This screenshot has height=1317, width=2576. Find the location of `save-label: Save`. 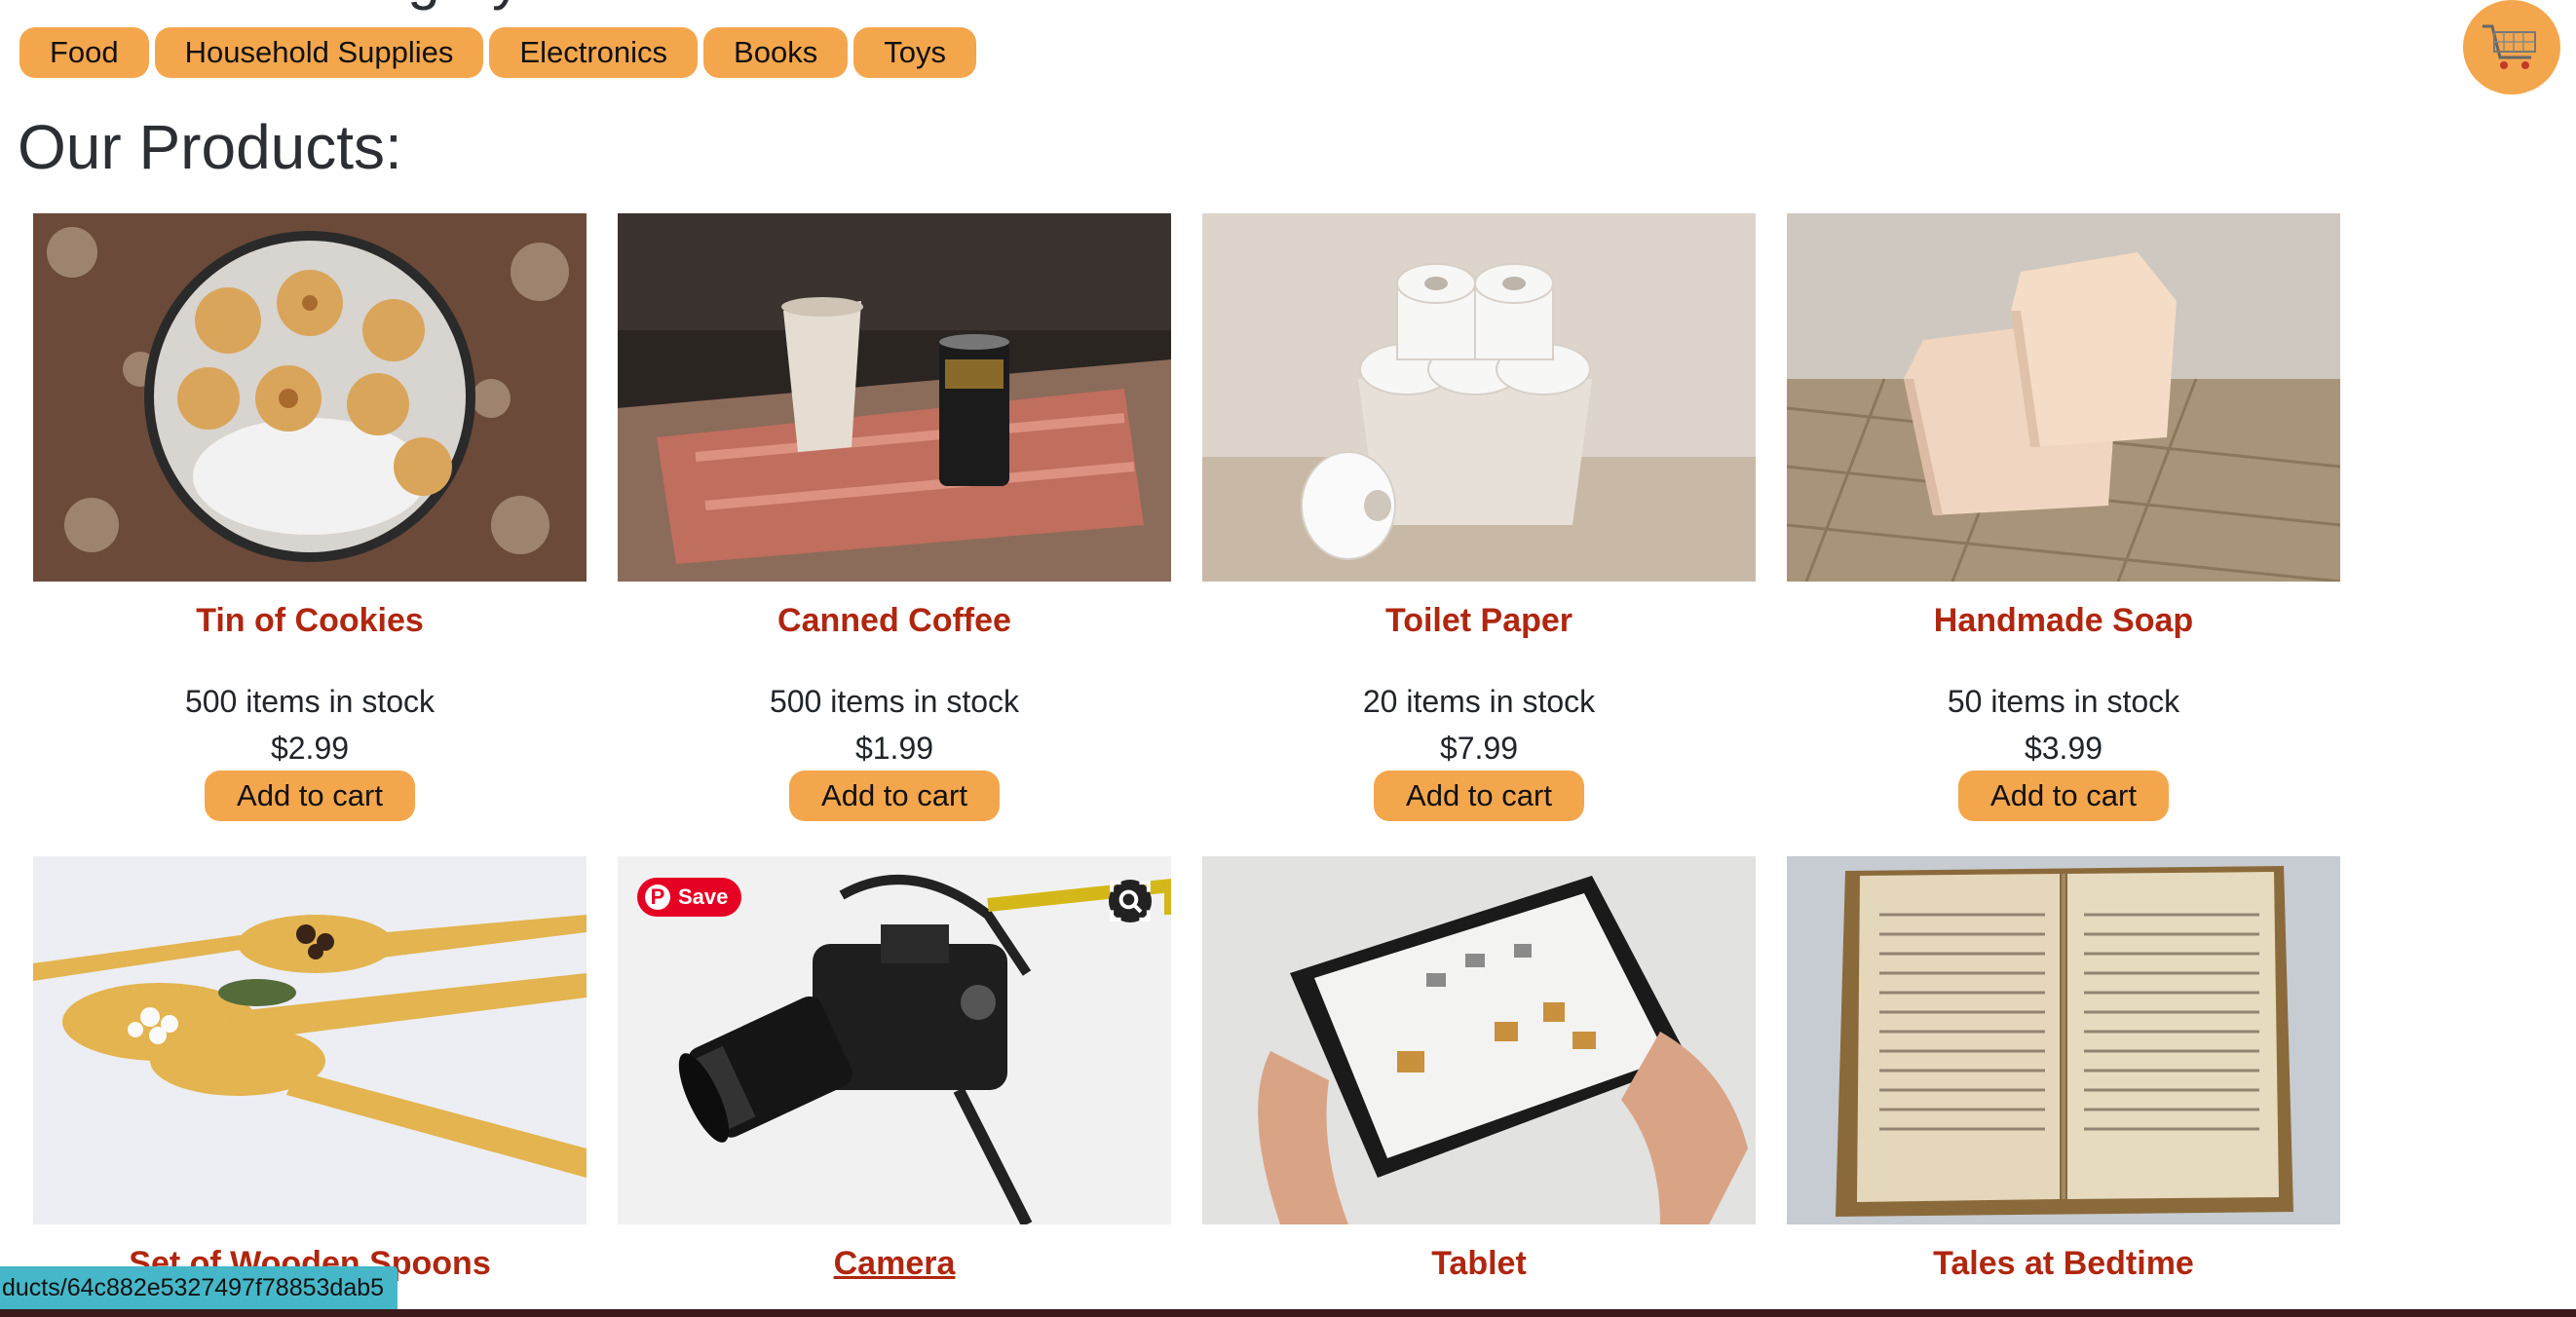

save-label: Save is located at coordinates (703, 896).